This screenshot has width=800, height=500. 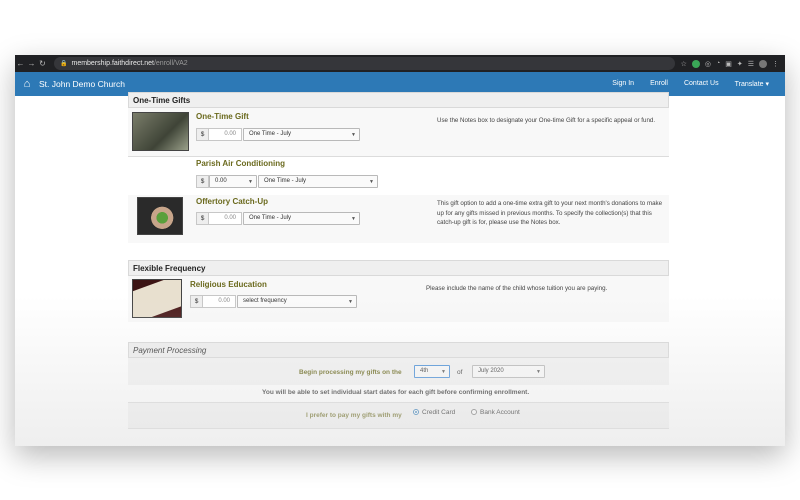 What do you see at coordinates (398, 428) in the screenshot?
I see `divider` at bounding box center [398, 428].